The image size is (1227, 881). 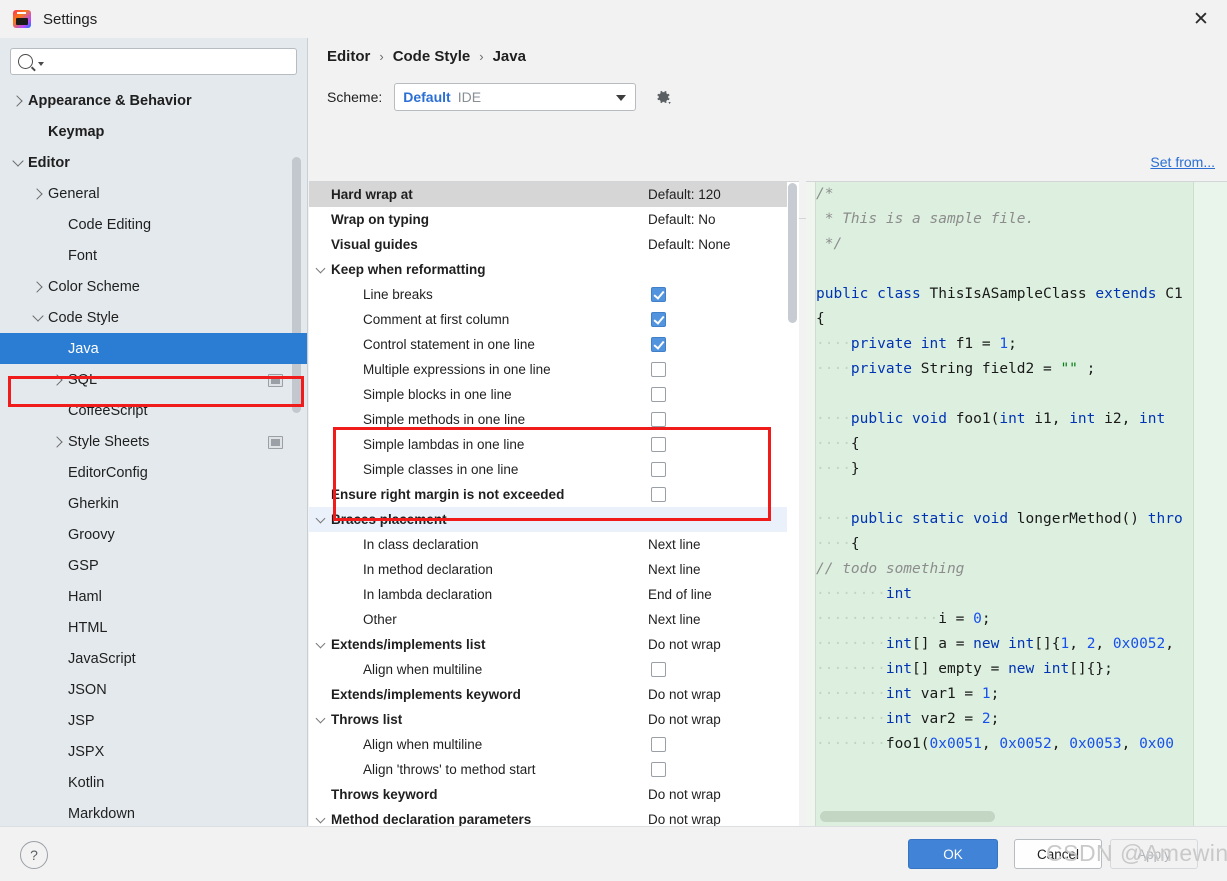 What do you see at coordinates (153, 782) in the screenshot?
I see `sidebar-item-kotlin: Kotlin` at bounding box center [153, 782].